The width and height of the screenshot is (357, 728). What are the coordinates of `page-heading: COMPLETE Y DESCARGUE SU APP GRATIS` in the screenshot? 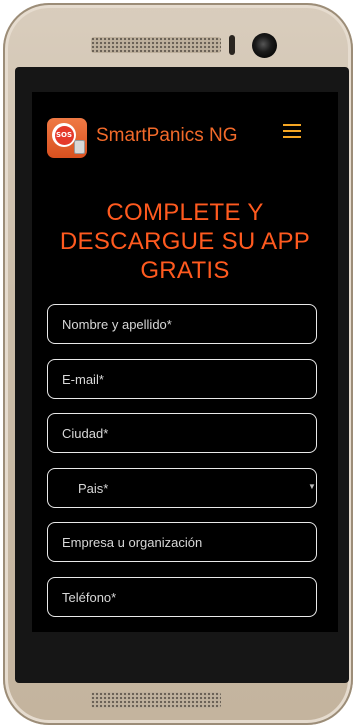 It's located at (185, 241).